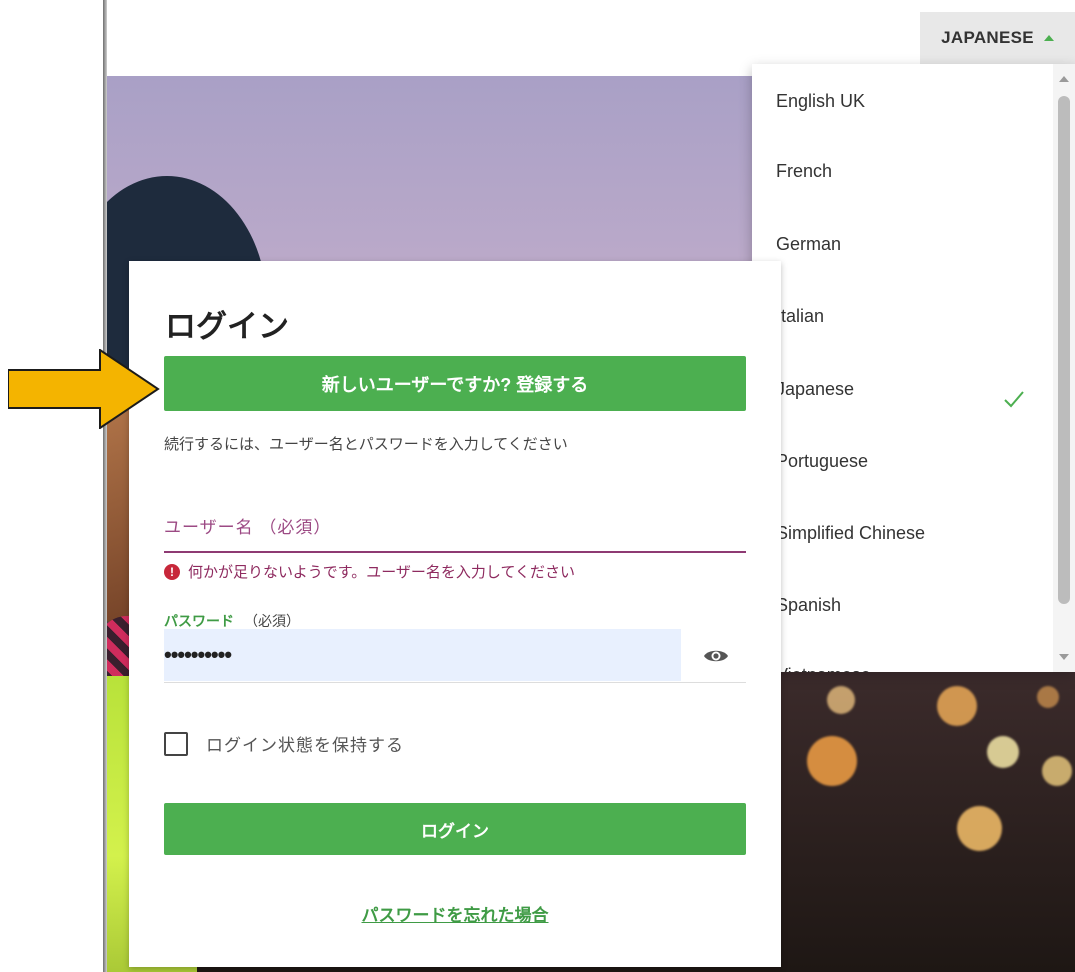 This screenshot has height=972, width=1075. I want to click on language-option-italian: Italian, so click(800, 316).